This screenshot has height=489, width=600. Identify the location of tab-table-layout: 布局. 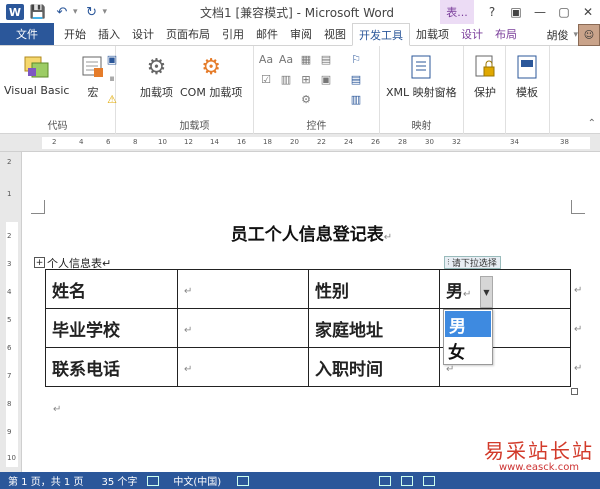
(506, 34).